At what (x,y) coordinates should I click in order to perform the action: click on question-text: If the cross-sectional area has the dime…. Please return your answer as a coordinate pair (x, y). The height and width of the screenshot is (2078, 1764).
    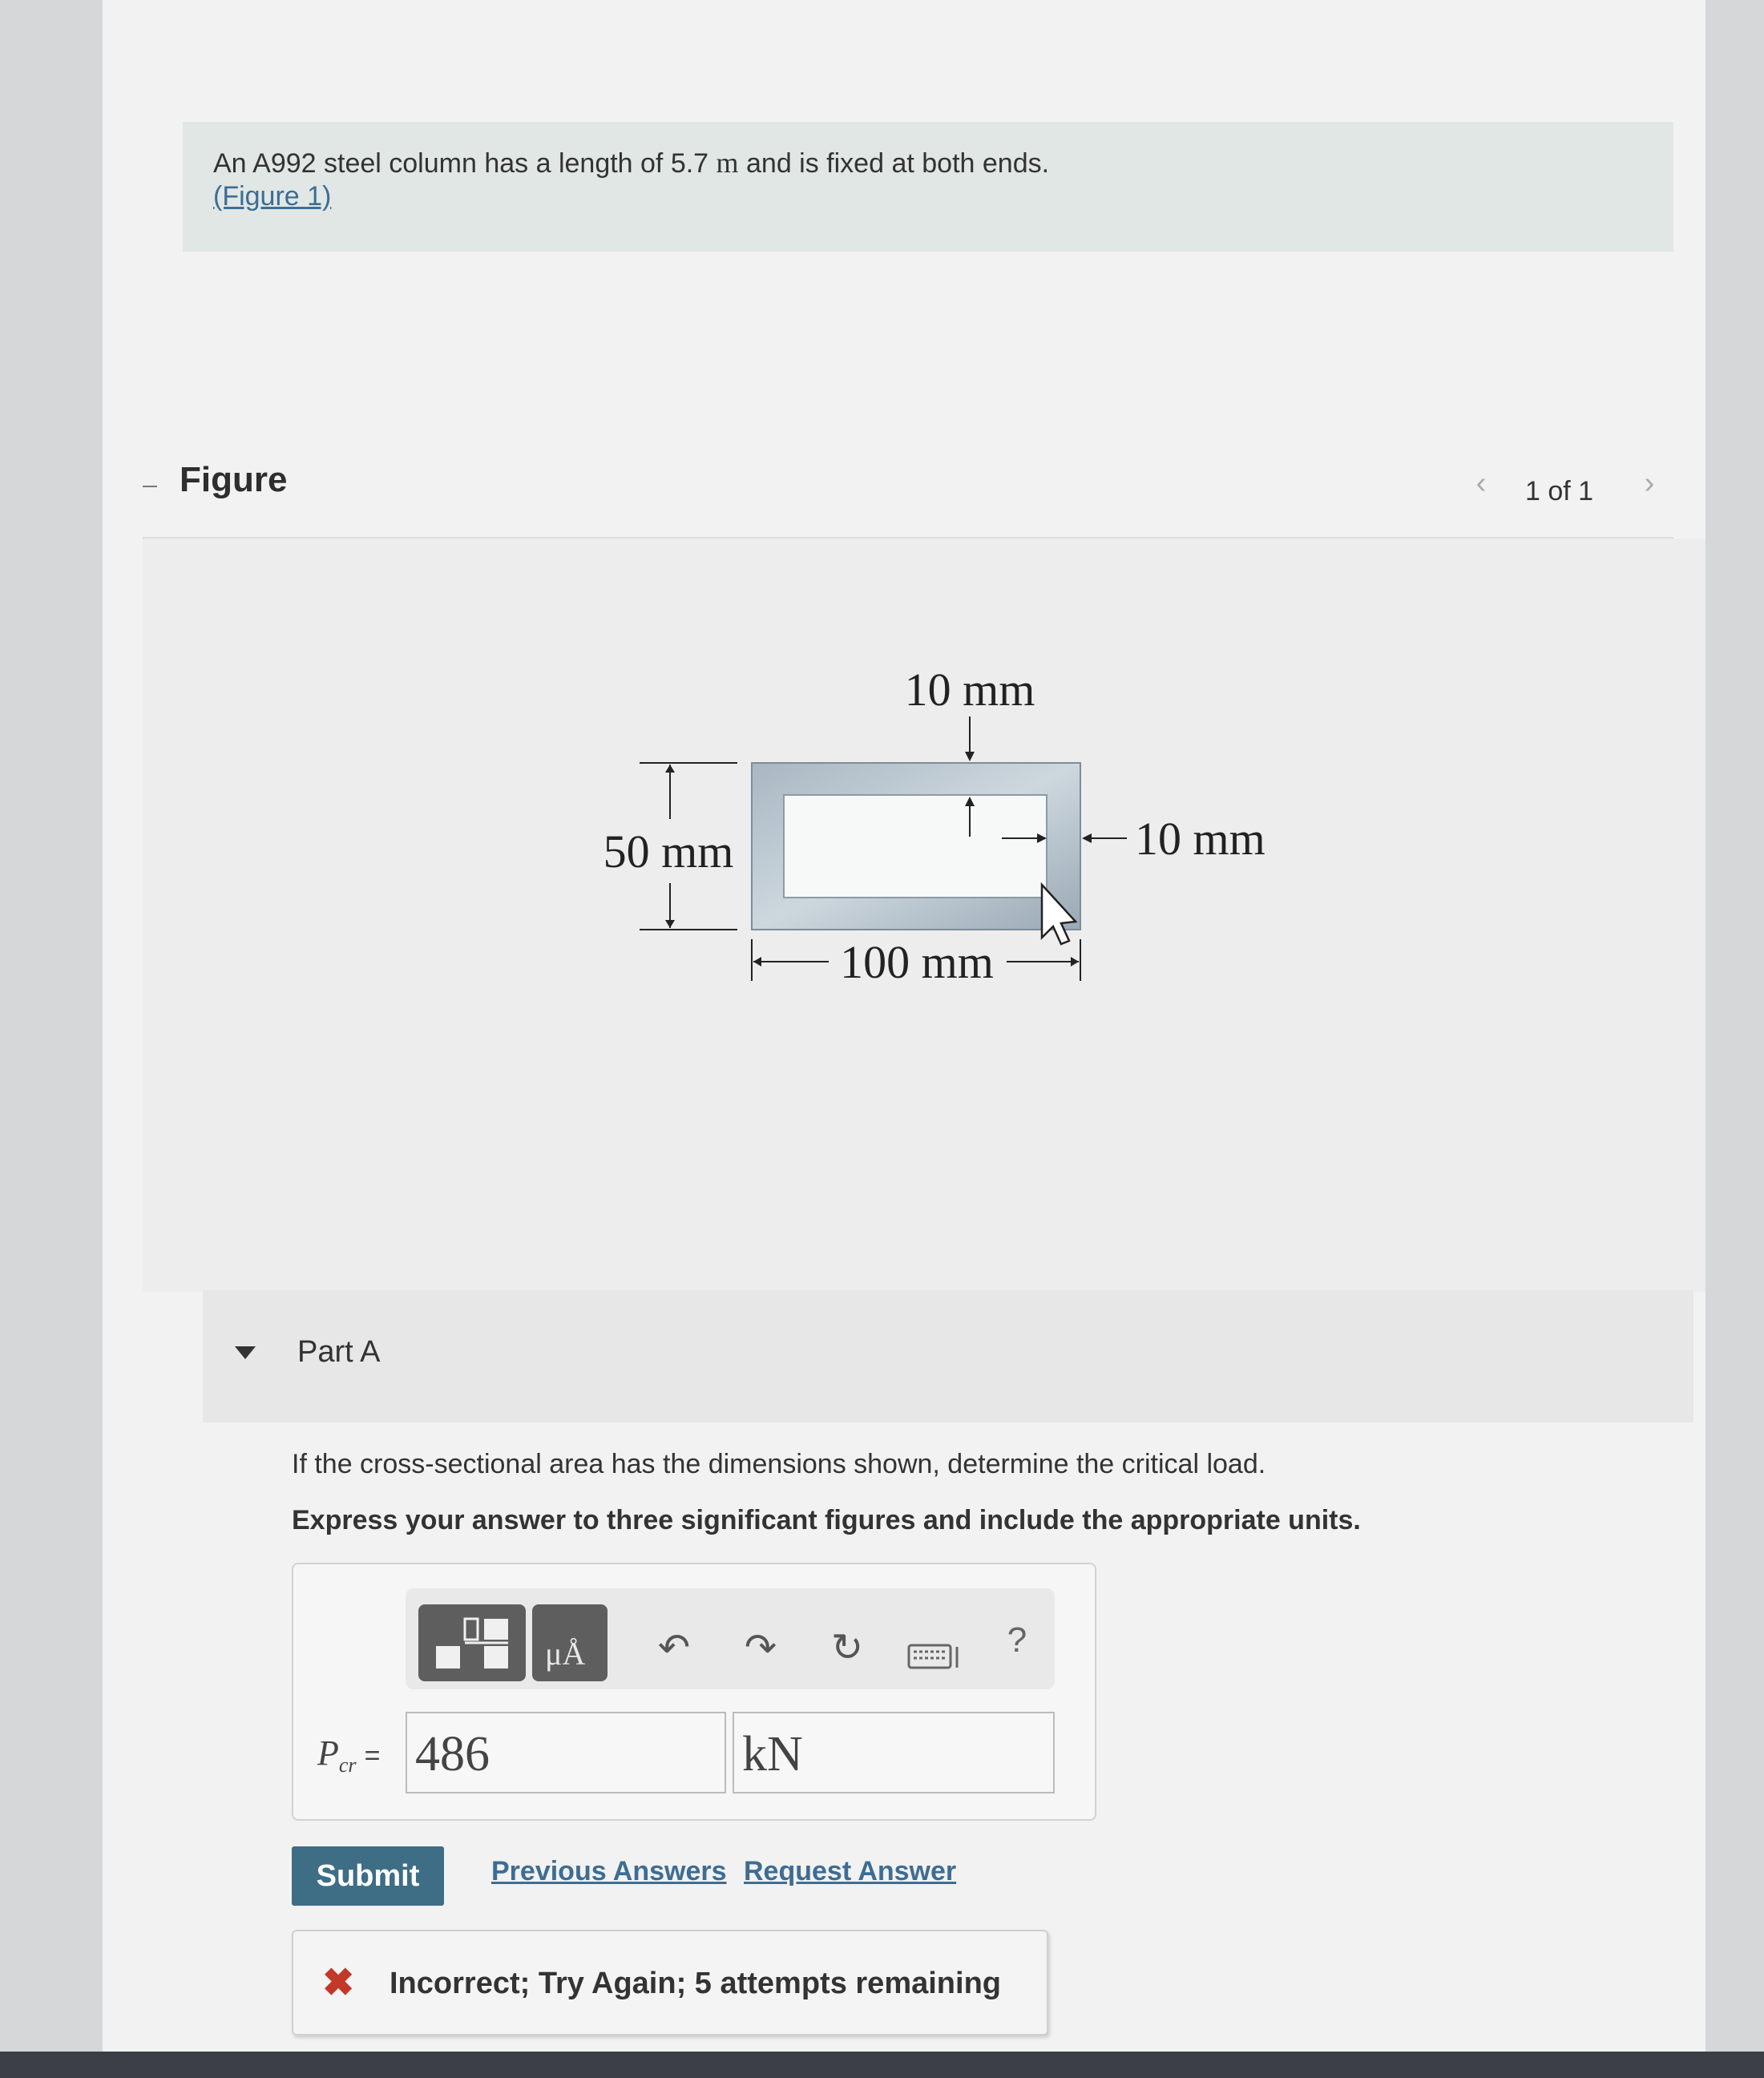
    Looking at the image, I should click on (779, 1464).